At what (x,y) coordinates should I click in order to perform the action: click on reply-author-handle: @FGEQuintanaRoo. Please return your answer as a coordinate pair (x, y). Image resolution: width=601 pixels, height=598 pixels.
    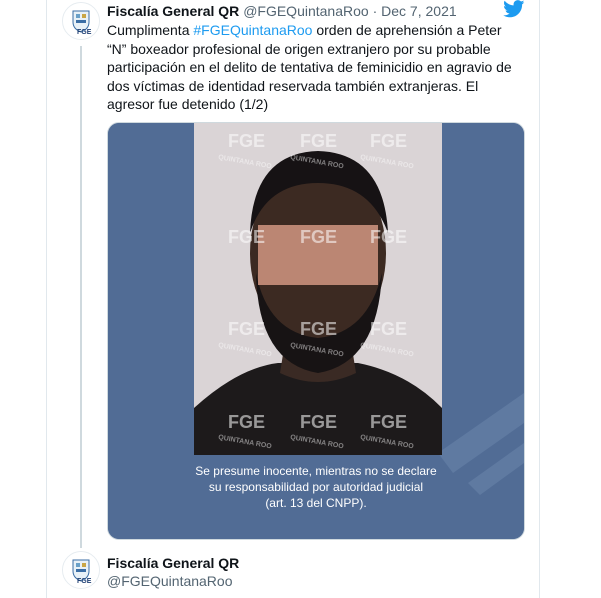
    Looking at the image, I should click on (170, 581).